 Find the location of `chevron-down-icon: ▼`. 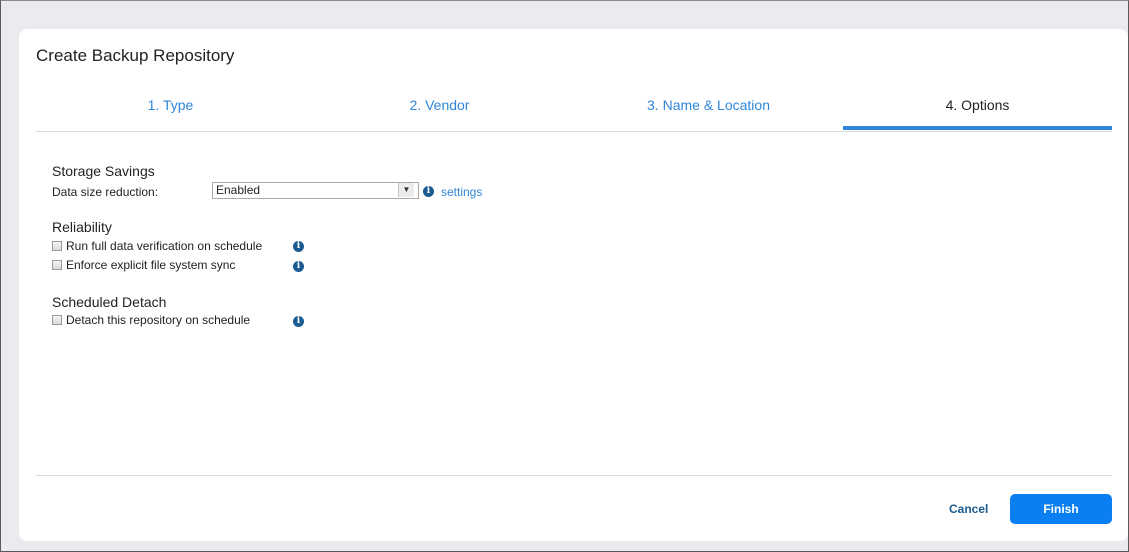

chevron-down-icon: ▼ is located at coordinates (406, 190).